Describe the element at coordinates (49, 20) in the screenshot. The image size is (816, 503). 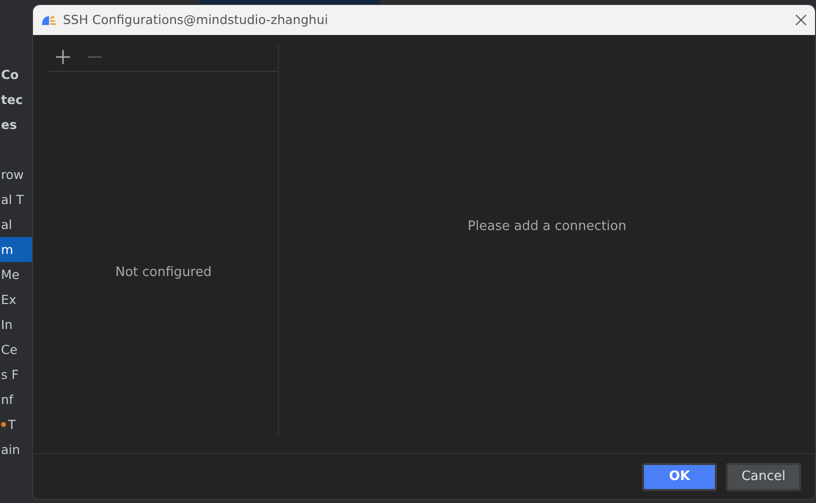
I see `app-logo-icon` at that location.